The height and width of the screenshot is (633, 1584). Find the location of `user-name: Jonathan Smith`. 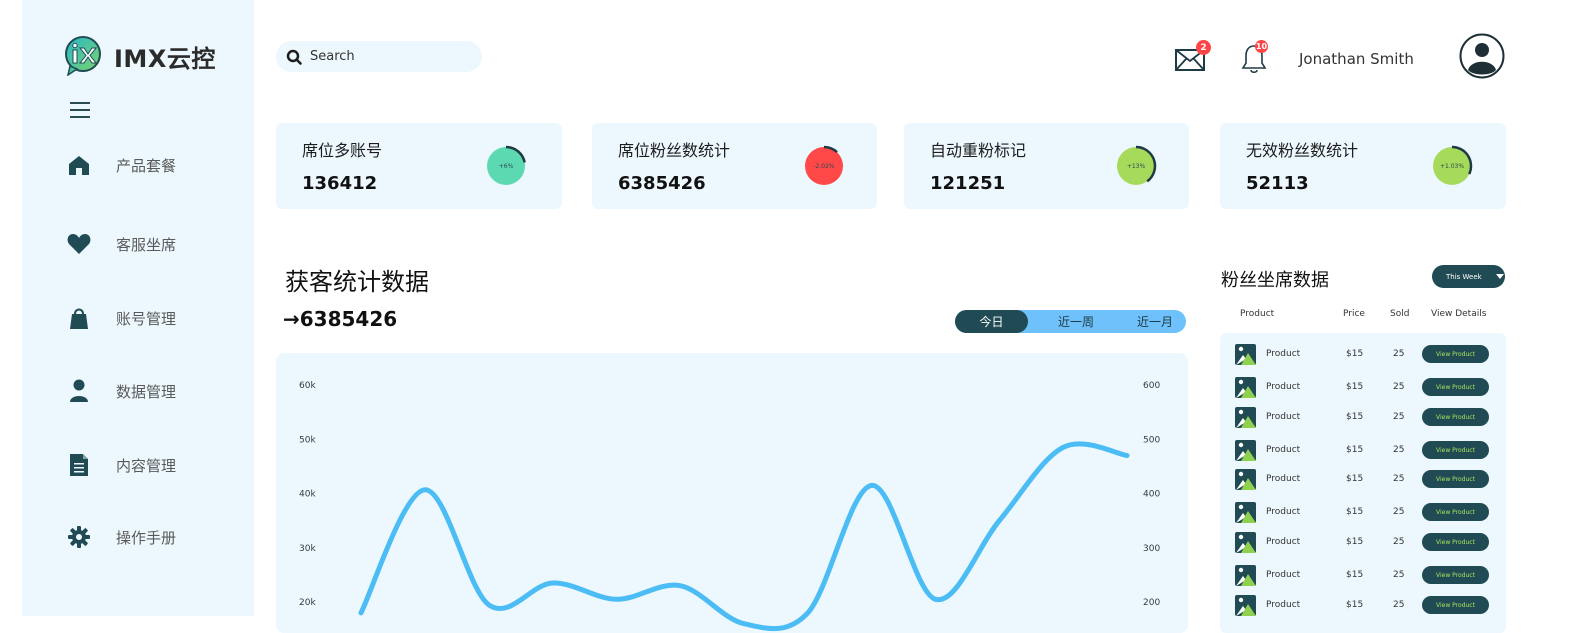

user-name: Jonathan Smith is located at coordinates (1356, 59).